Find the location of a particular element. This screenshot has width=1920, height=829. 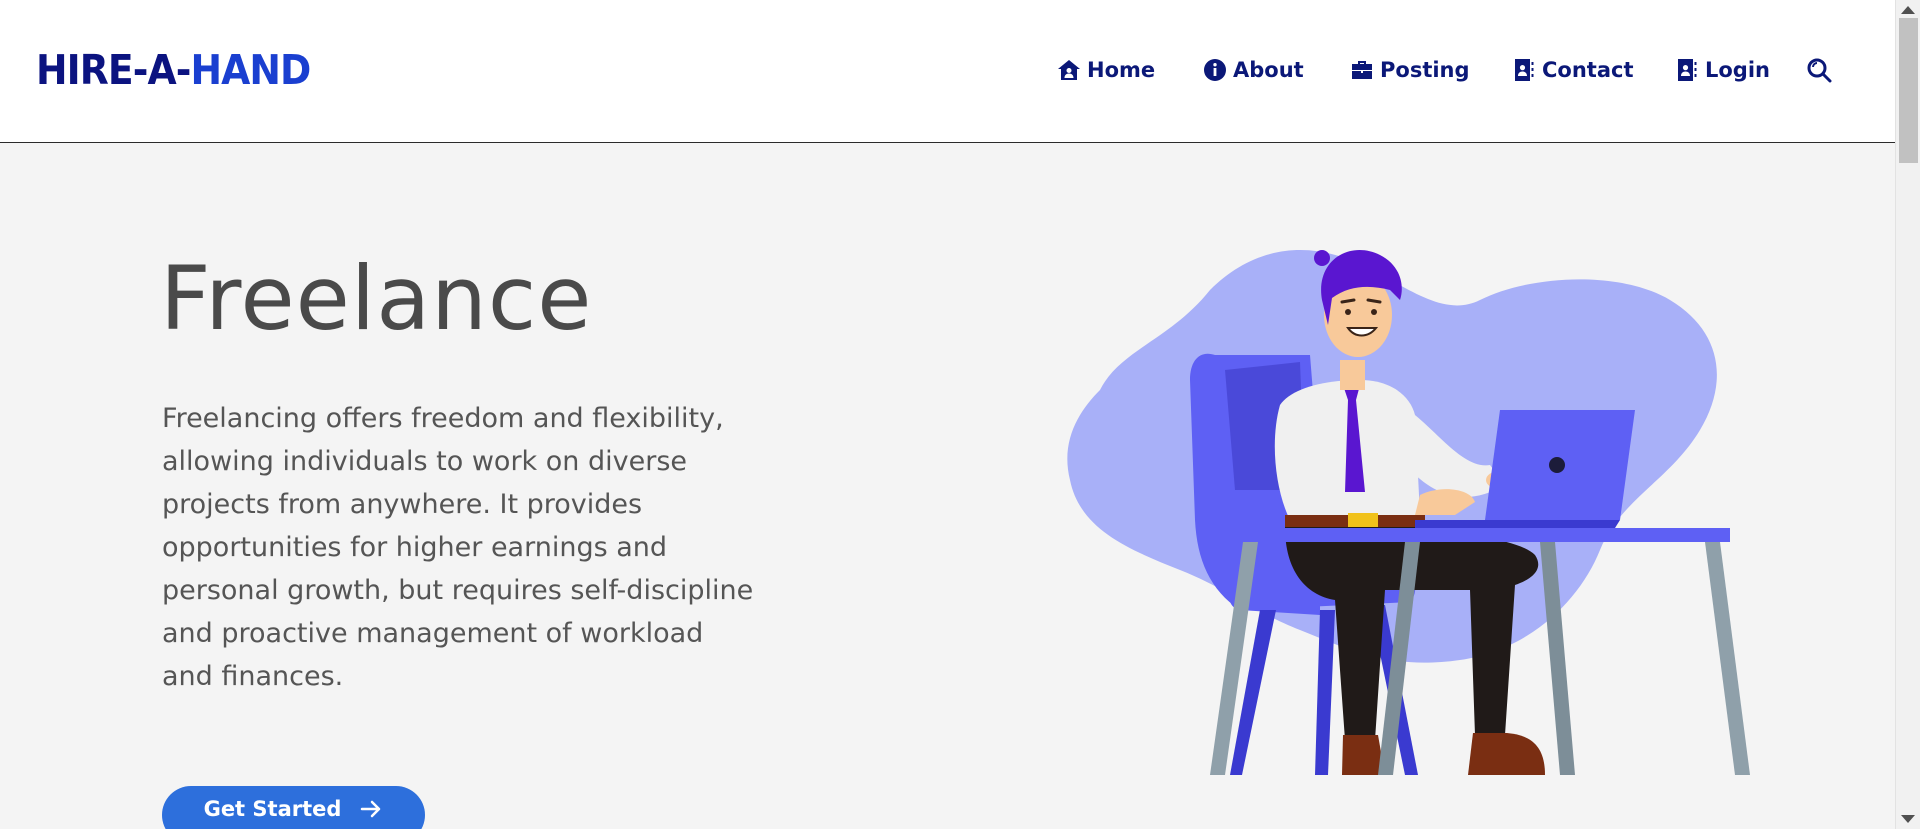

nav-about: About is located at coordinates (1253, 70).